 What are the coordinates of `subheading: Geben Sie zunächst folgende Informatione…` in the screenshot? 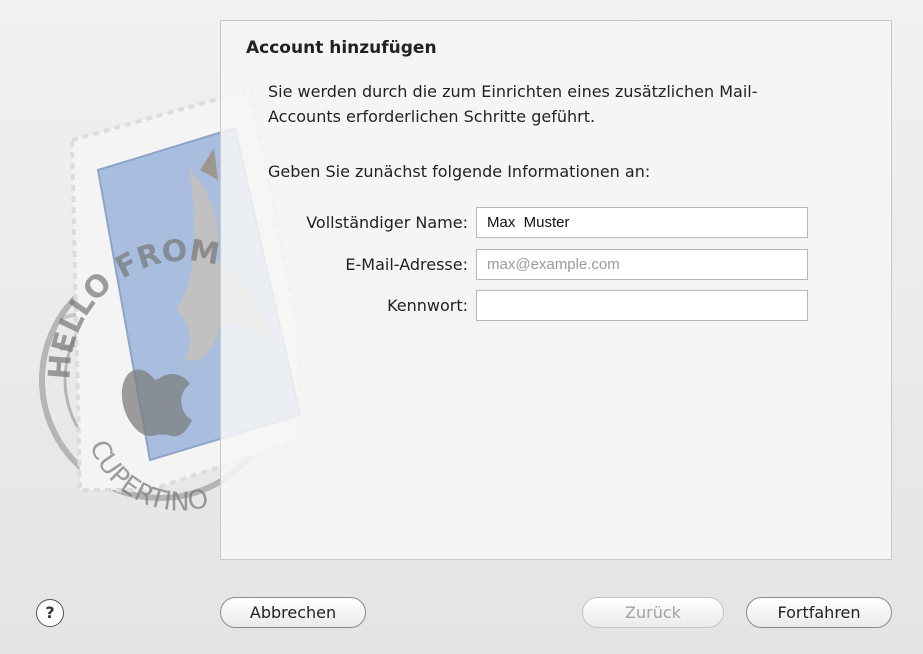 It's located at (459, 171).